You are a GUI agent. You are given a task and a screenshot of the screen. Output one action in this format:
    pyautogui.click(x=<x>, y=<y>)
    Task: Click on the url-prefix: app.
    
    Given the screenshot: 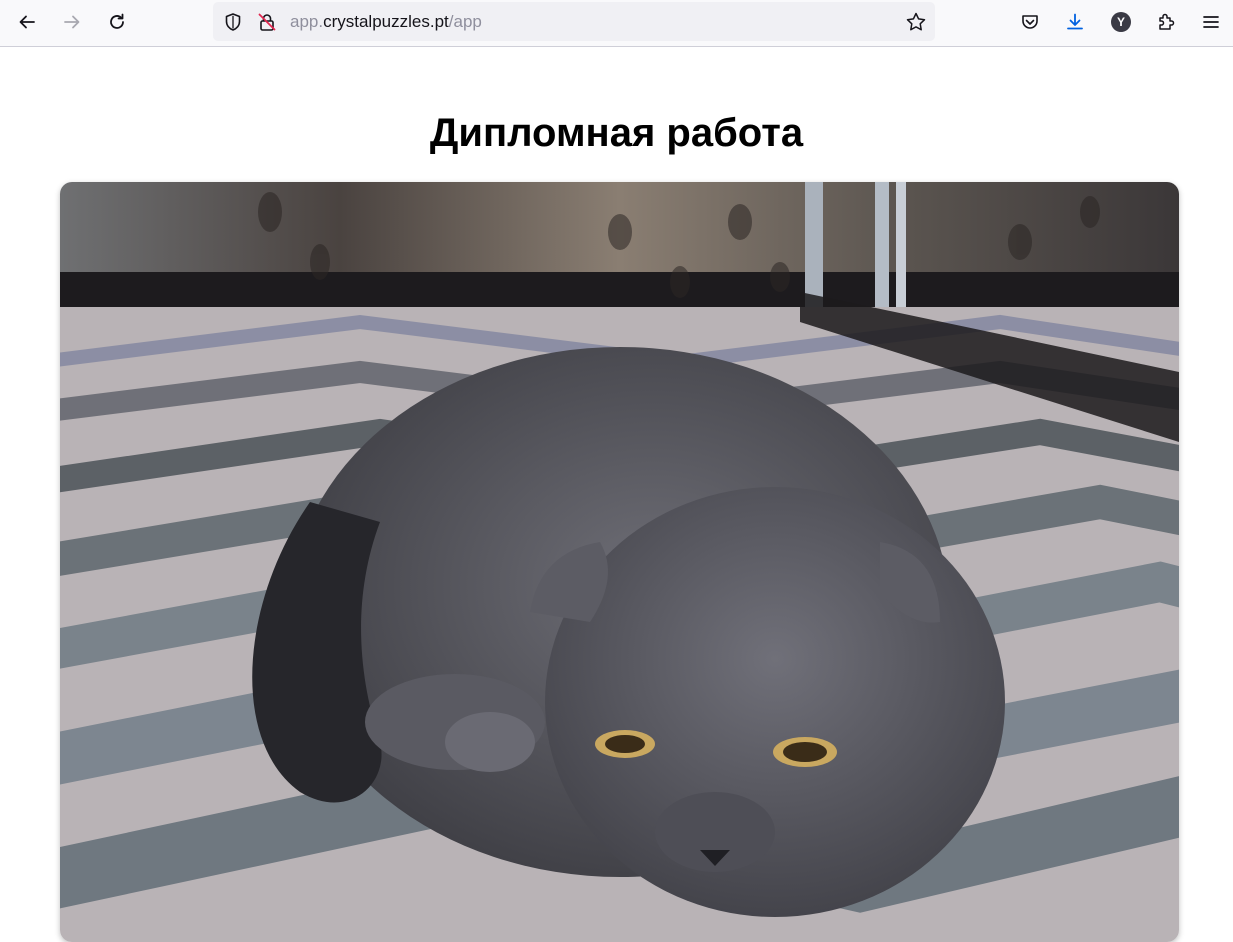 What is the action you would take?
    pyautogui.click(x=307, y=21)
    